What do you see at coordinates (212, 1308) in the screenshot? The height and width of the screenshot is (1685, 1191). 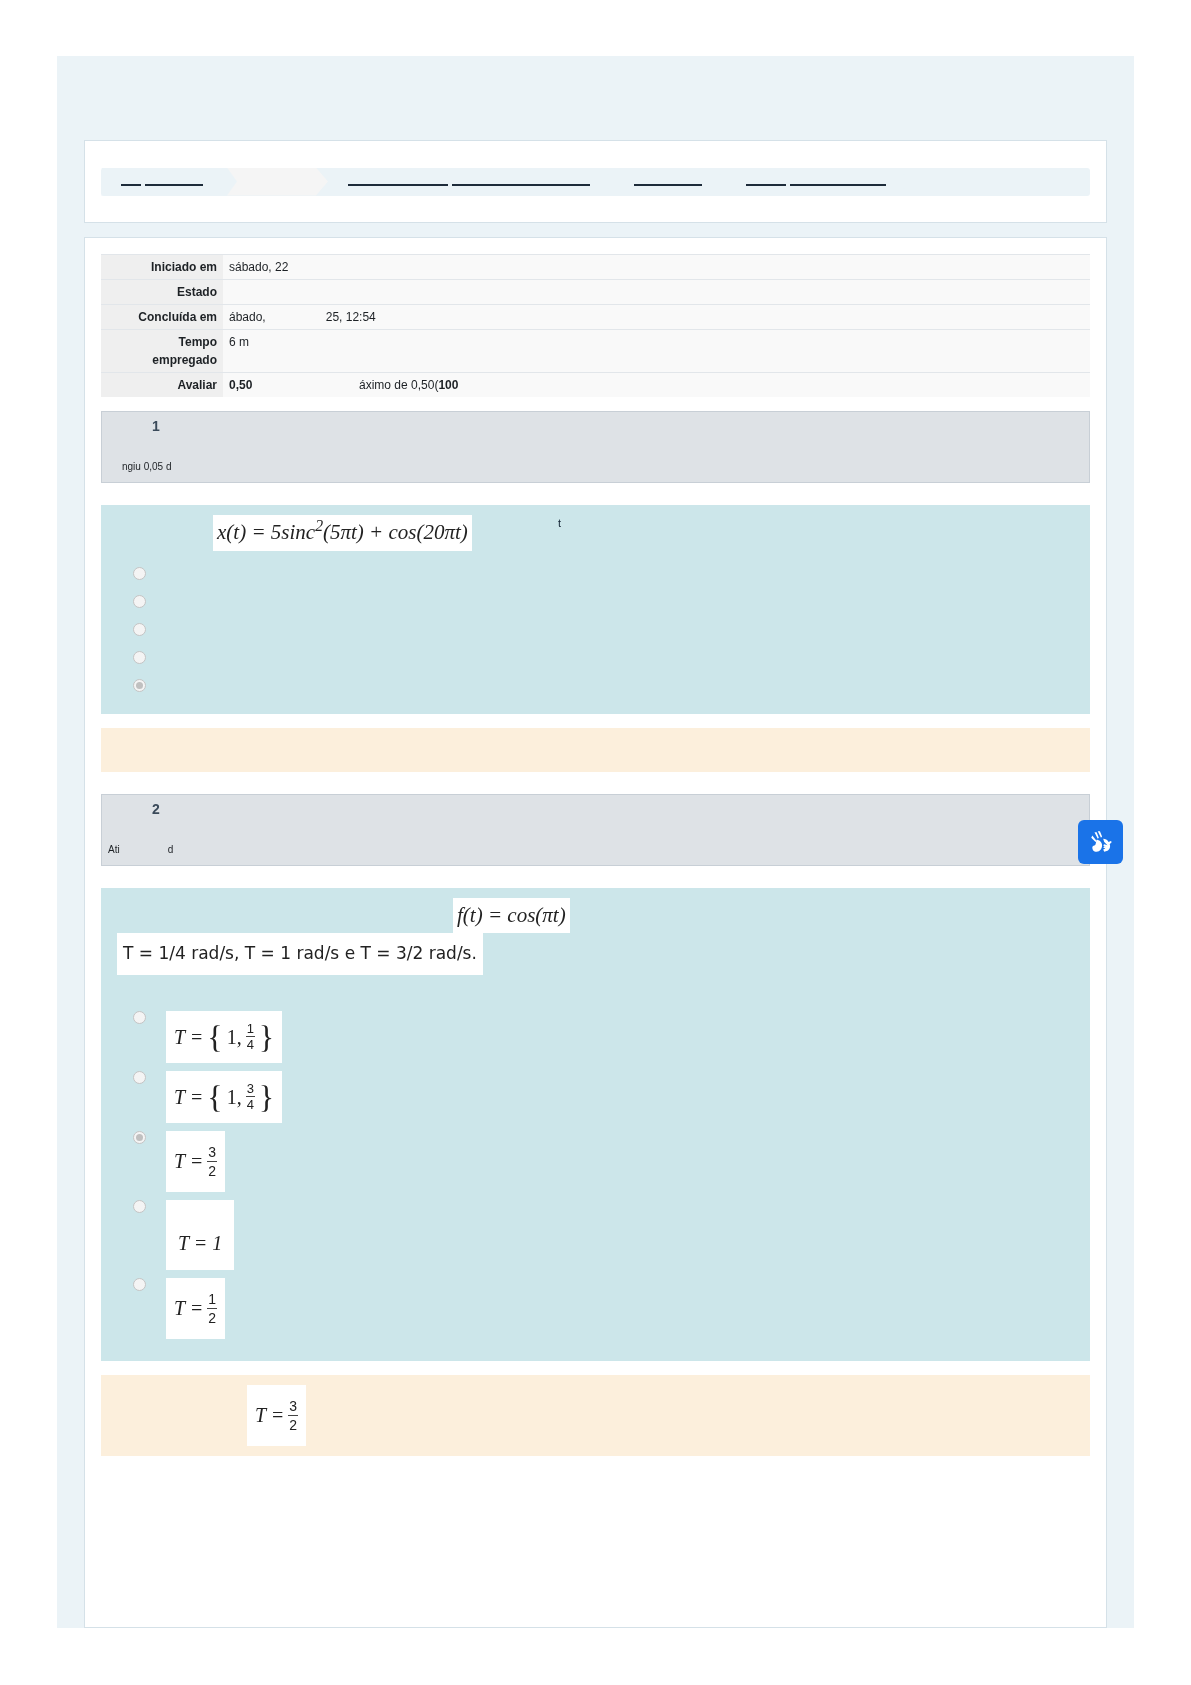 I see `fraction: 1 2` at bounding box center [212, 1308].